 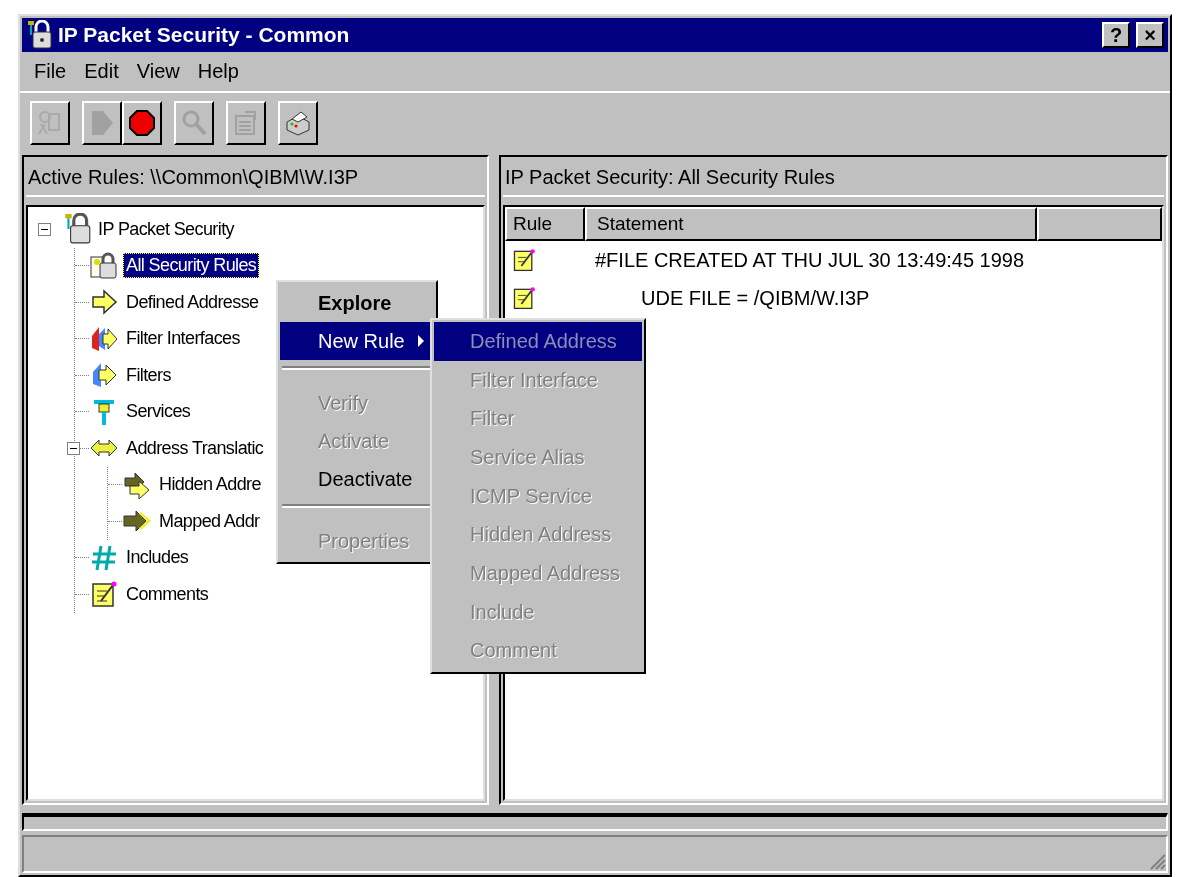 I want to click on help-button: ?, so click(x=1116, y=35).